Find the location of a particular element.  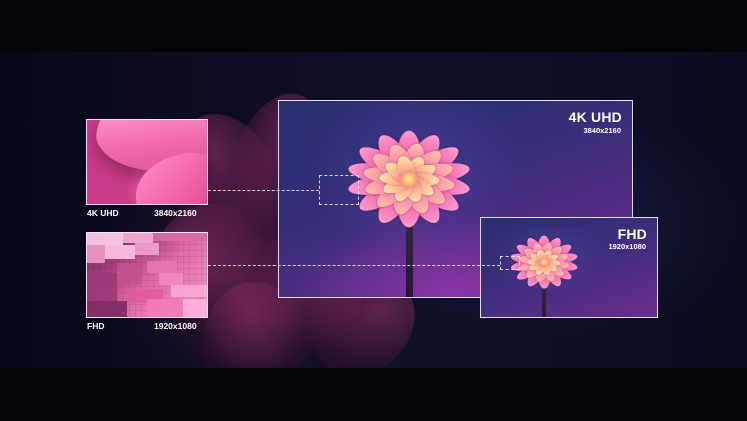

fhd-main-resolution: 1920x1080 is located at coordinates (627, 246).